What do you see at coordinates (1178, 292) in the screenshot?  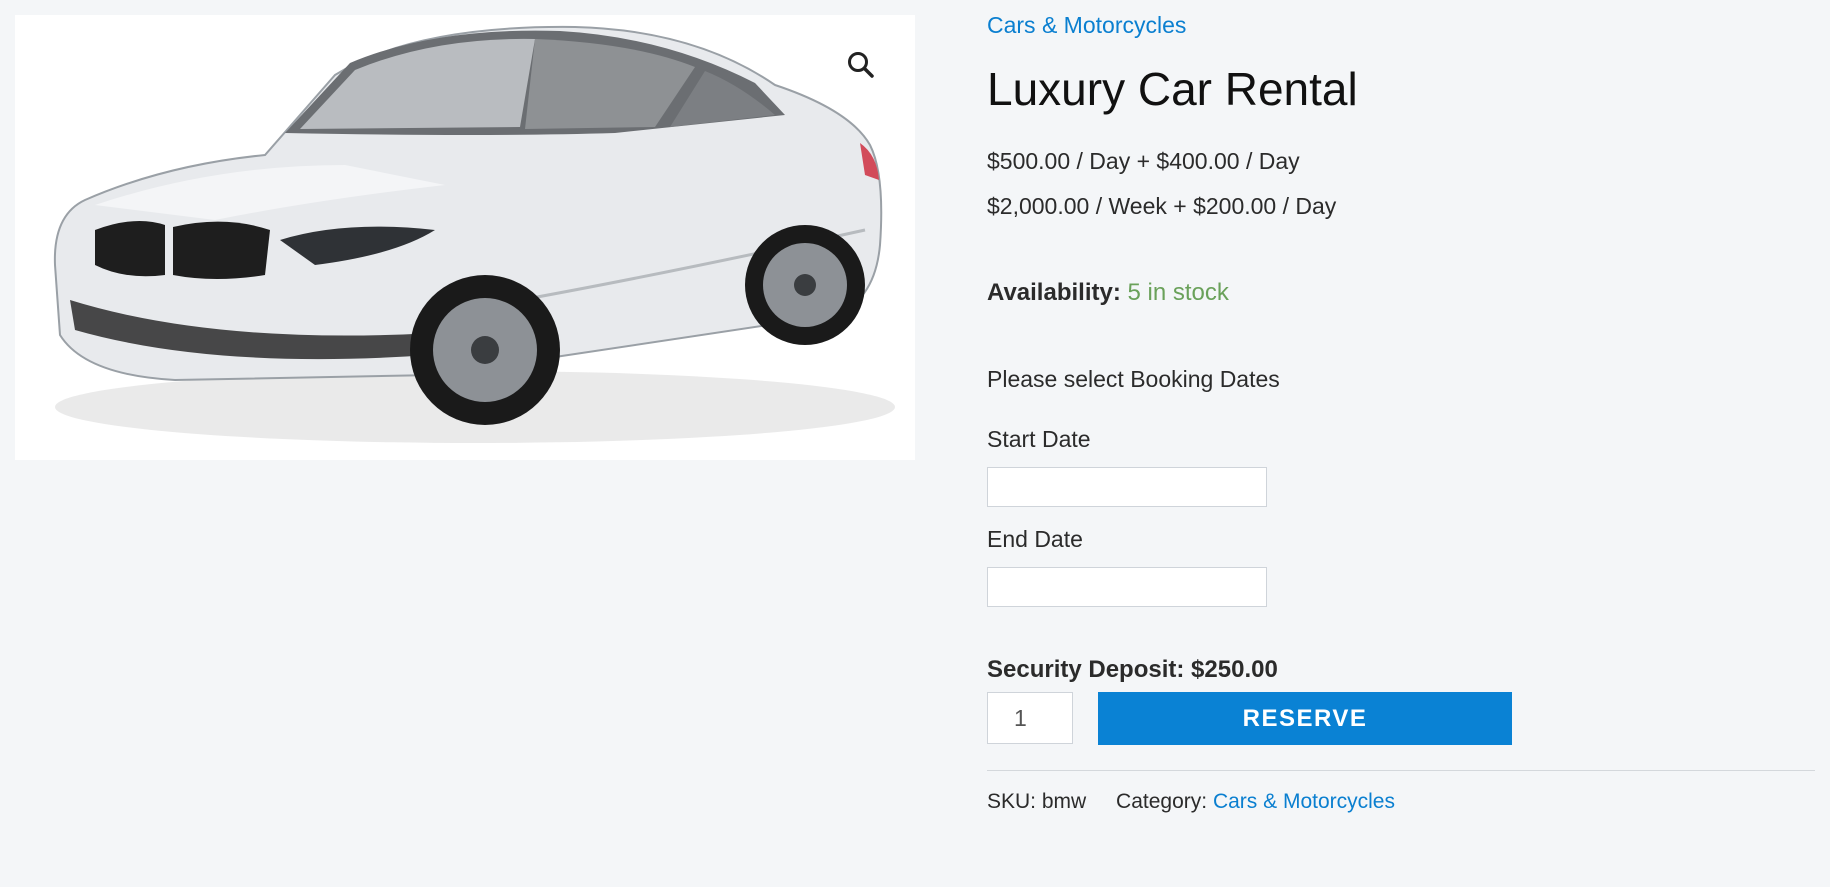 I see `stock-status: 5 in stock` at bounding box center [1178, 292].